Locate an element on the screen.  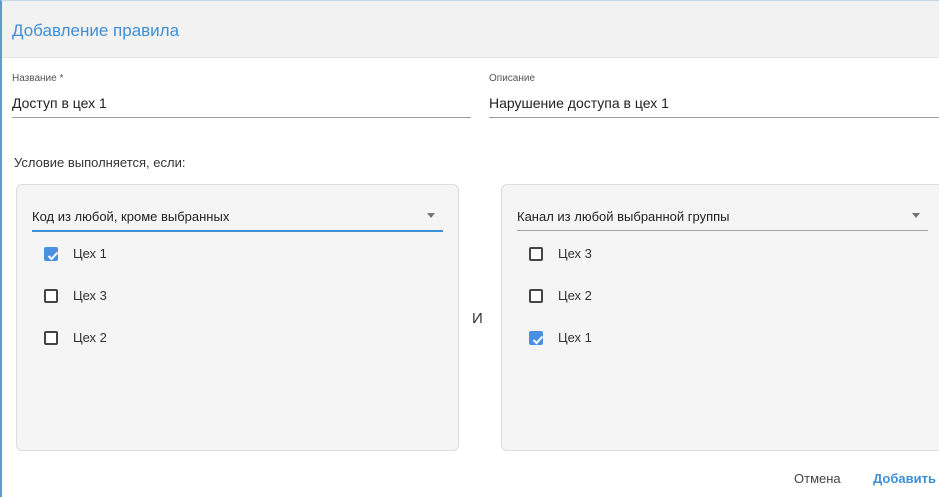
left-checkbox-item-2: Цех 3 is located at coordinates (119, 297).